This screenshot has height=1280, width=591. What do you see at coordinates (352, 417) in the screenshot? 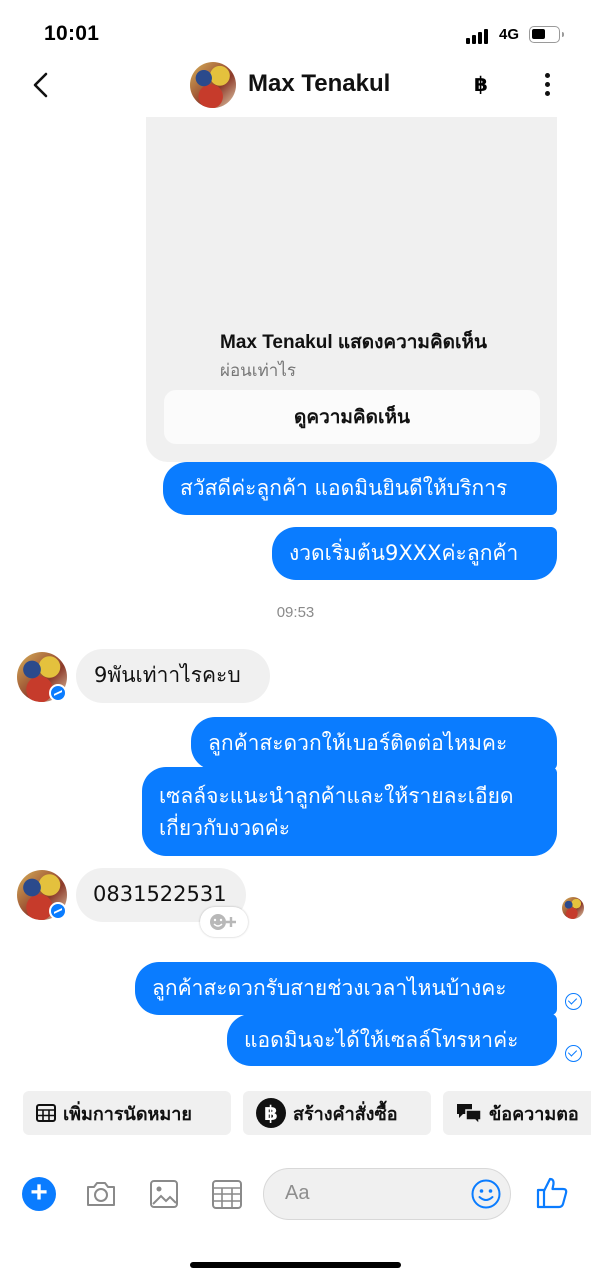
I see `view-comment-button: ดูความคิดเห็น` at bounding box center [352, 417].